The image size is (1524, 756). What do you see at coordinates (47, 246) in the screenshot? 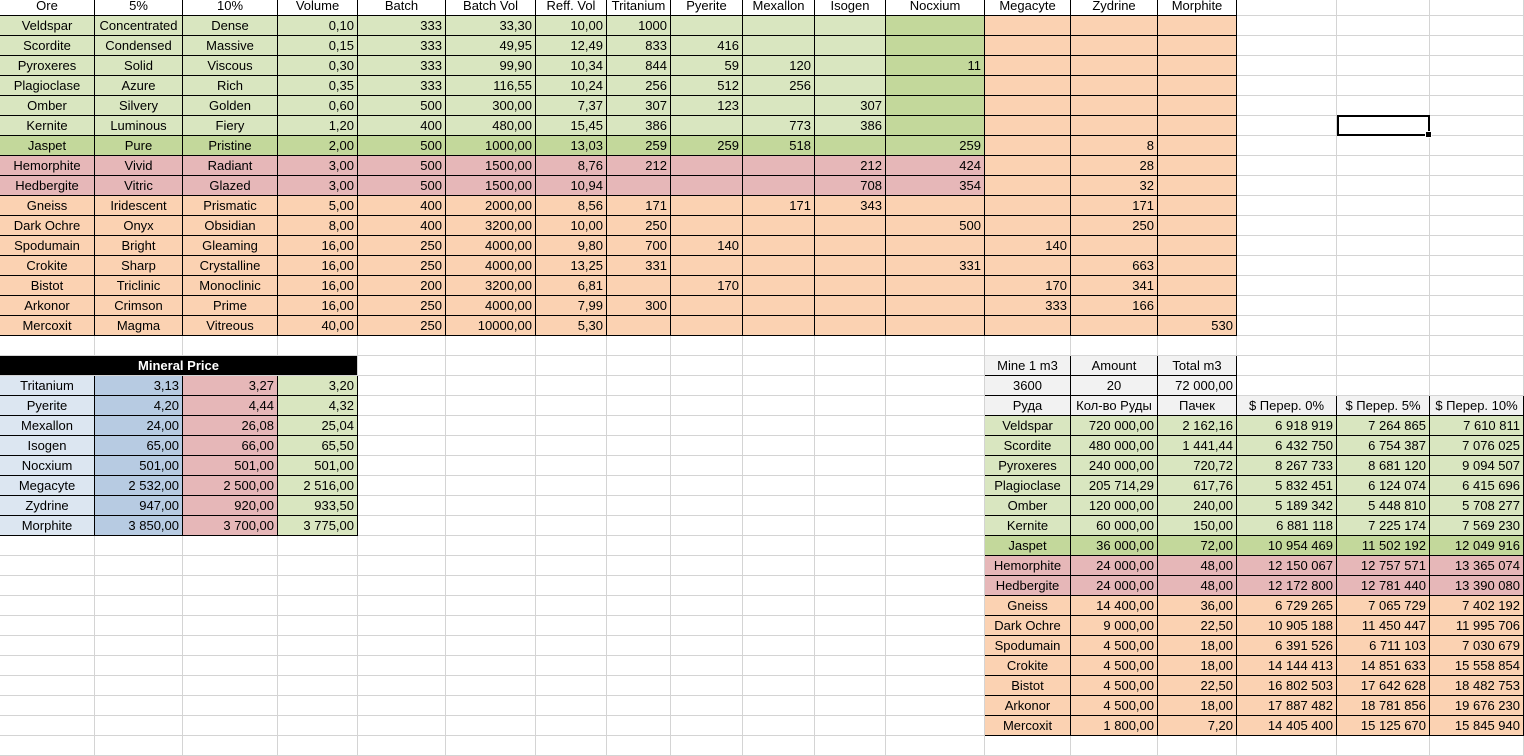
I see `ore-name-cell: Spodumain` at bounding box center [47, 246].